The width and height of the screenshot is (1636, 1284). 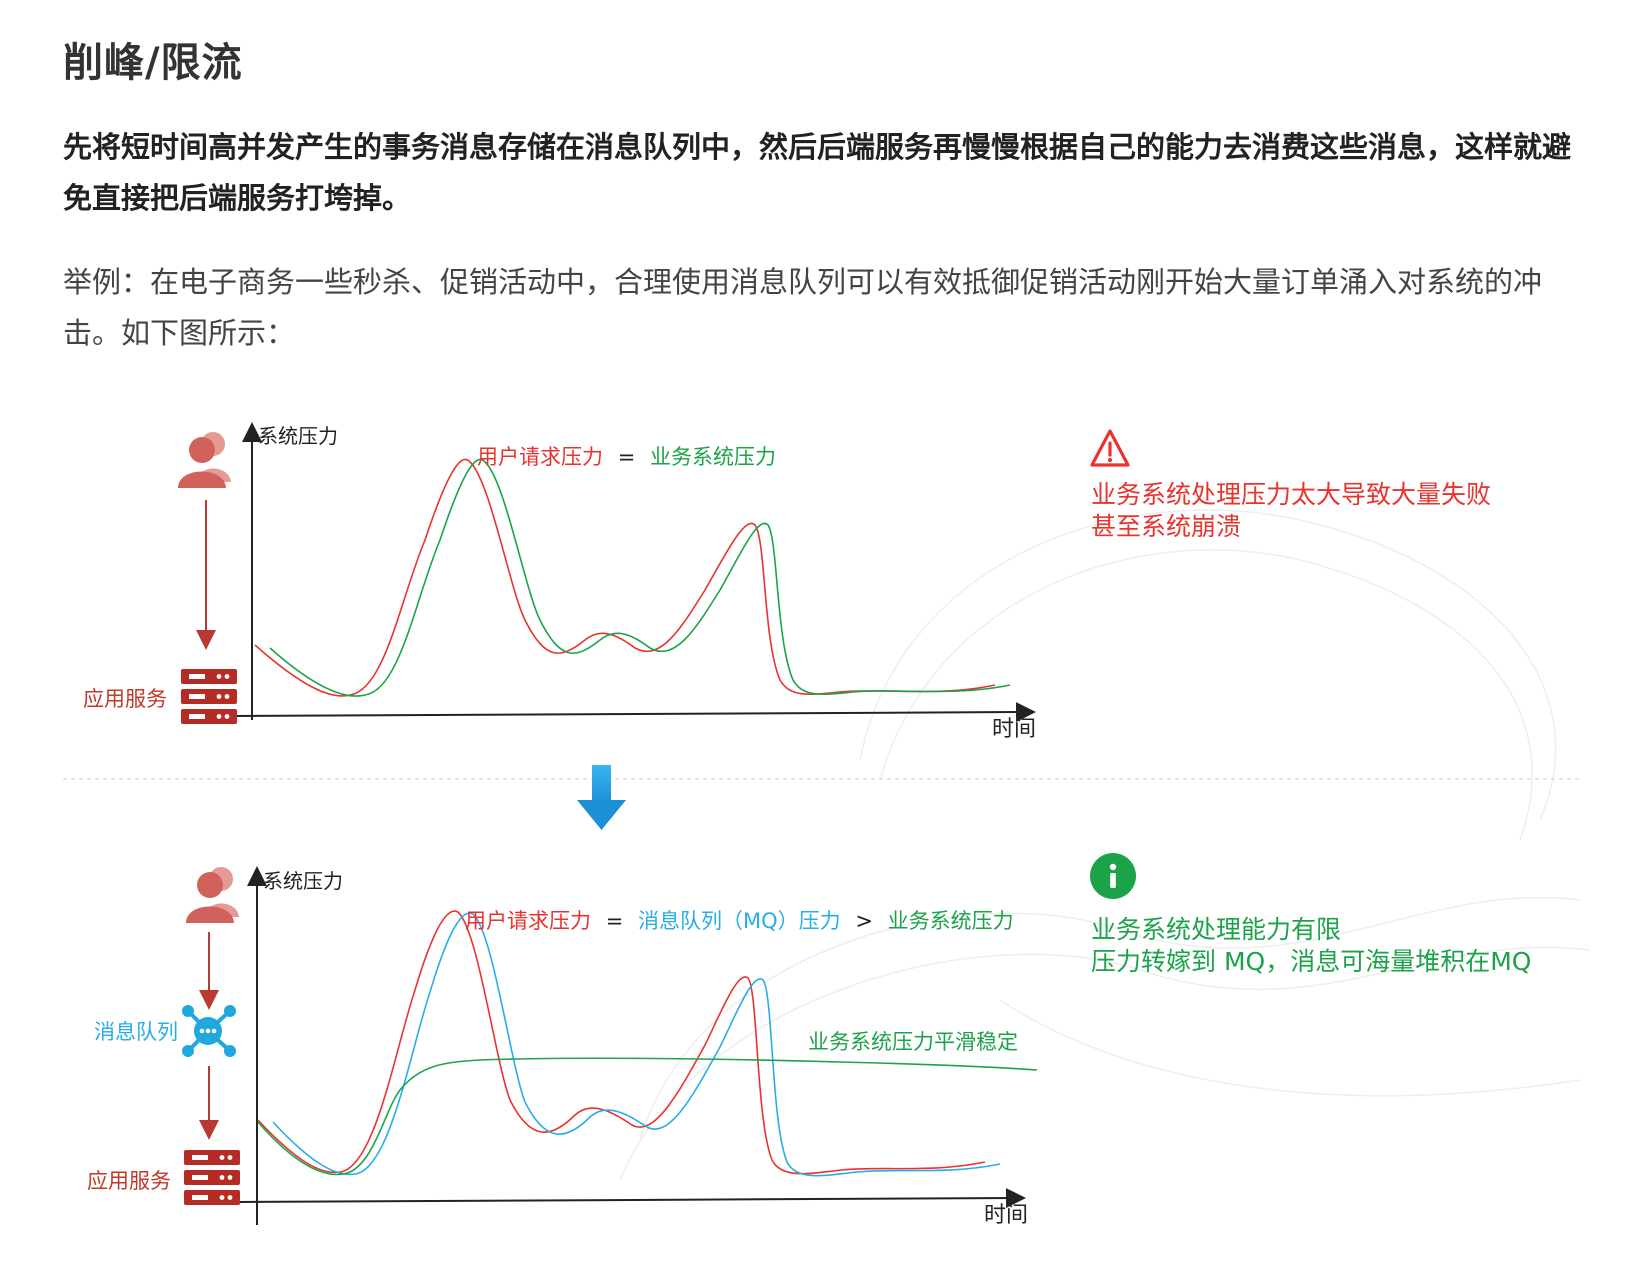 What do you see at coordinates (713, 457) in the screenshot?
I see `top-legend-business-pressure: 业务系统压力` at bounding box center [713, 457].